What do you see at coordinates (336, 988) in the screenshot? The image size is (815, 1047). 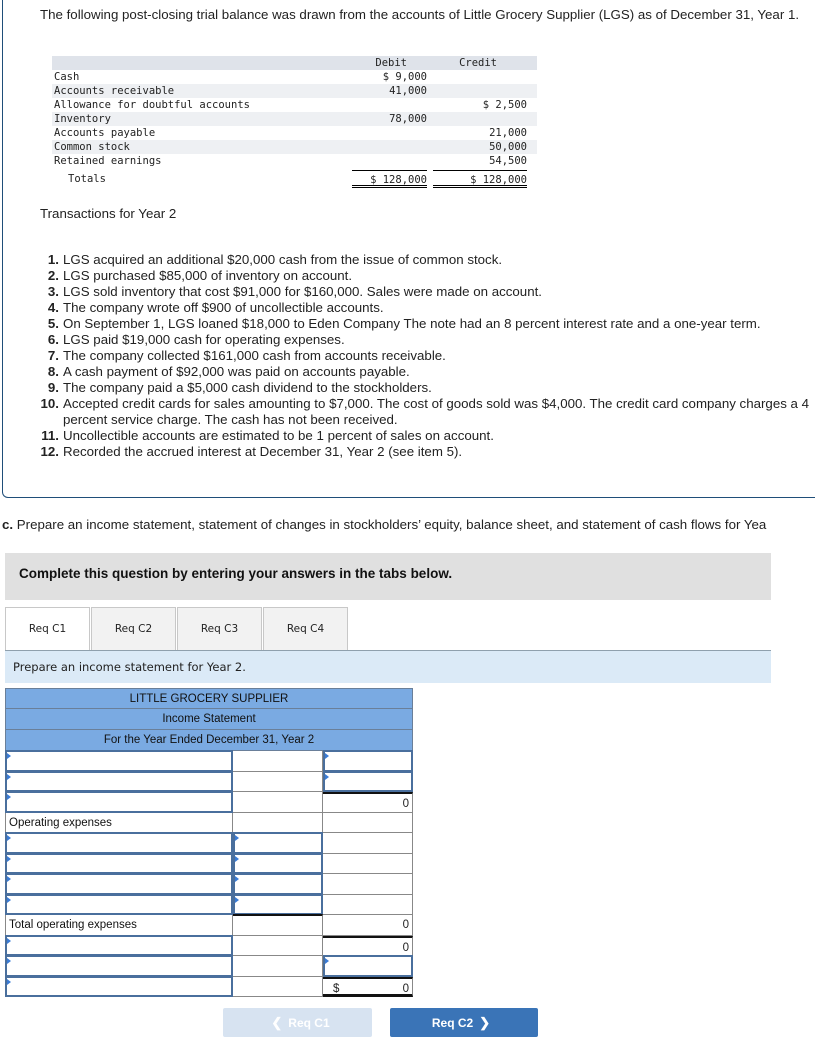 I see `dollar-sign: $` at bounding box center [336, 988].